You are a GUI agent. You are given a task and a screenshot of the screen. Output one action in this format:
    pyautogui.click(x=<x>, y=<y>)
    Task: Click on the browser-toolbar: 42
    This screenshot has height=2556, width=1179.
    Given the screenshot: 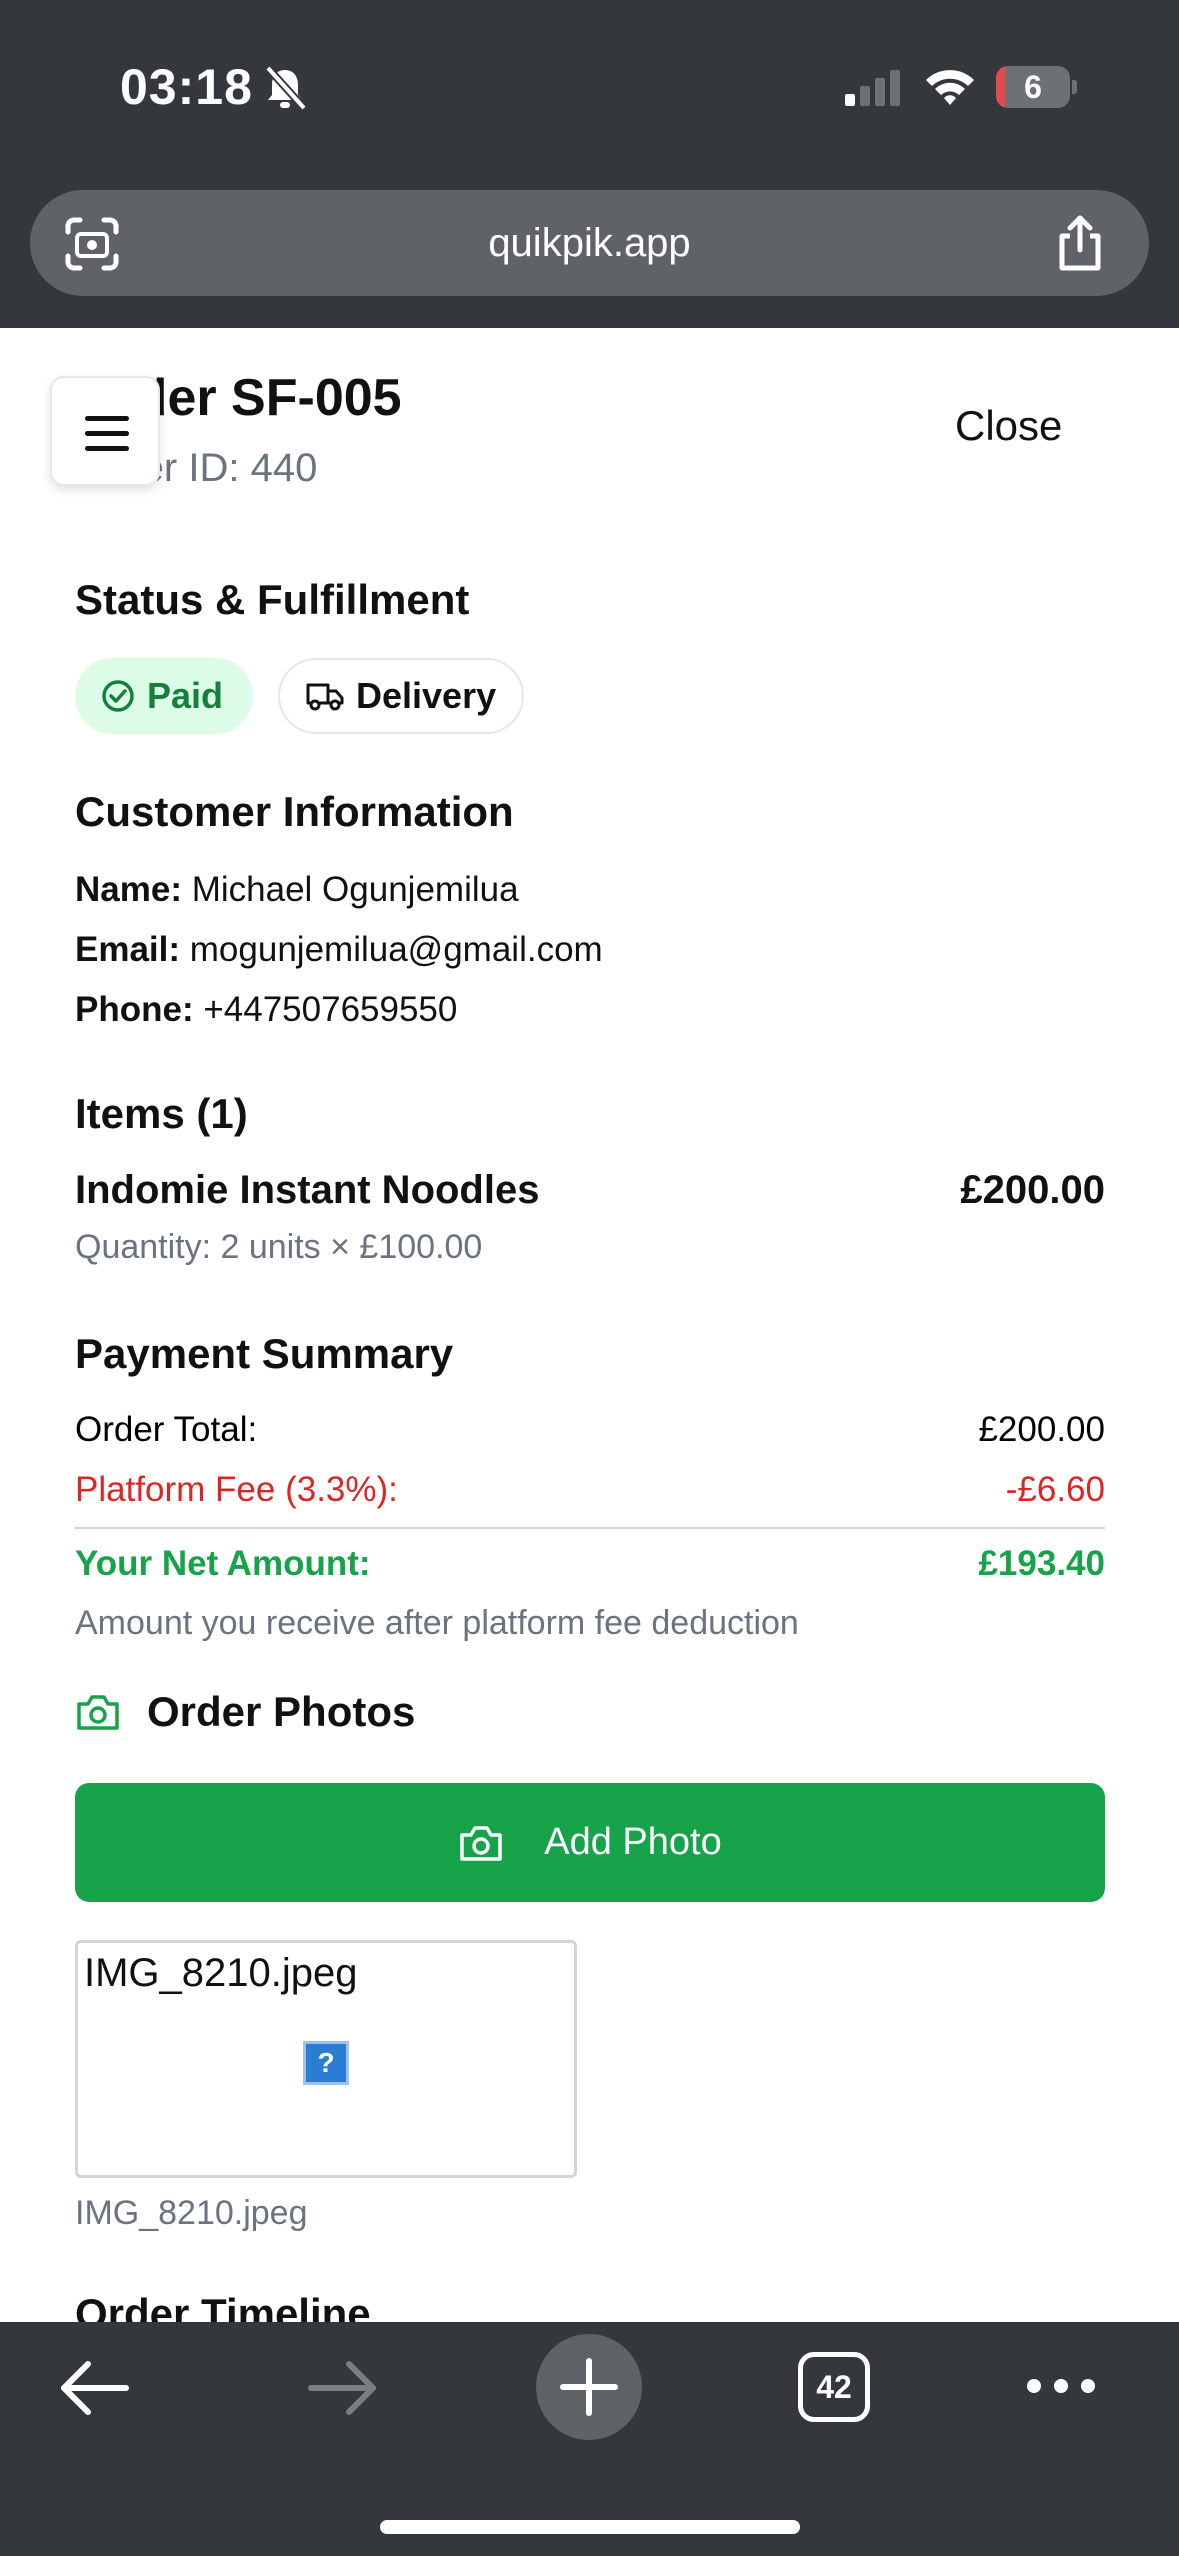 What is the action you would take?
    pyautogui.click(x=589, y=2439)
    